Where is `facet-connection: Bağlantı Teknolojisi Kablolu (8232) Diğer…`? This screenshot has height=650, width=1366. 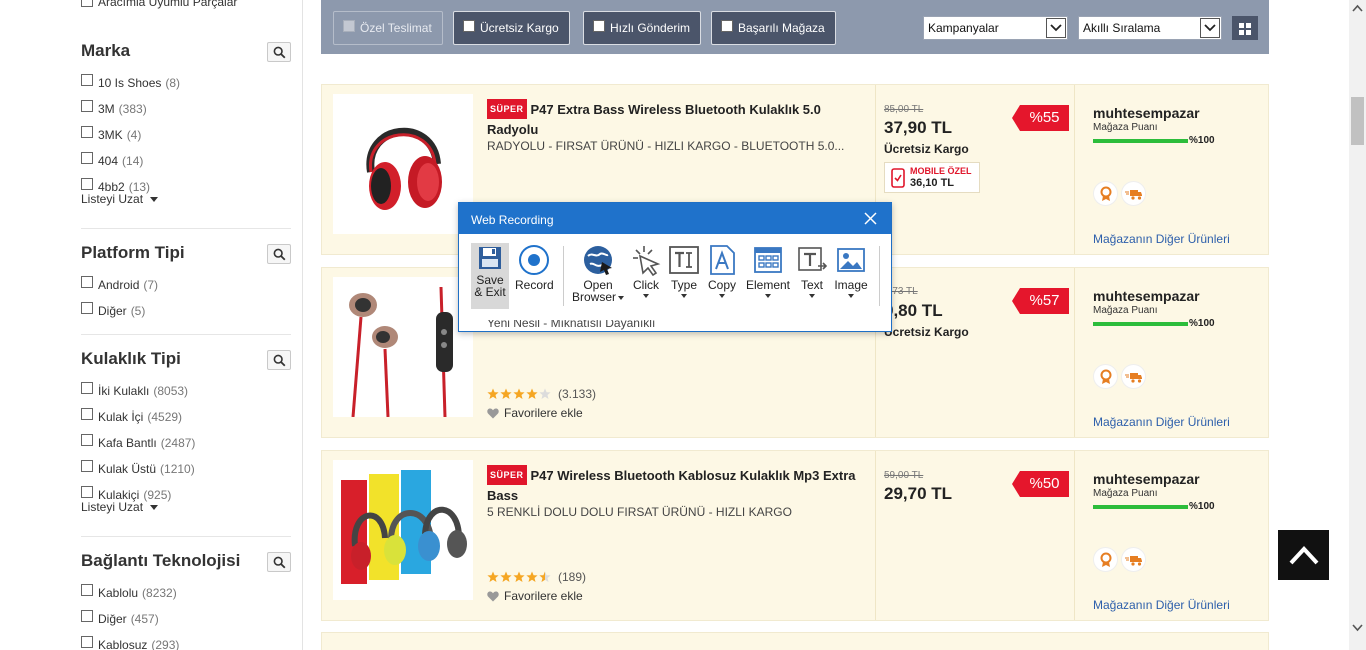
facet-connection: Bağlantı Teknolojisi Kablolu (8232) Diğer… is located at coordinates (186, 600).